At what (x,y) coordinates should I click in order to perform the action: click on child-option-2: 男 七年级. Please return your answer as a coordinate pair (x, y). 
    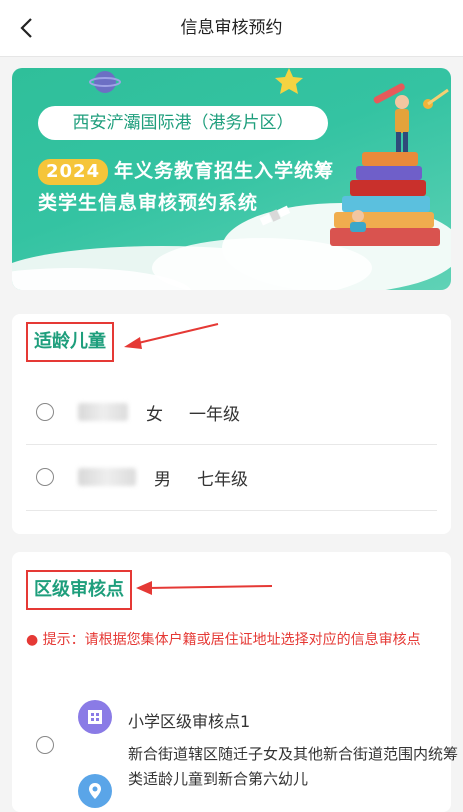
    Looking at the image, I should click on (231, 477).